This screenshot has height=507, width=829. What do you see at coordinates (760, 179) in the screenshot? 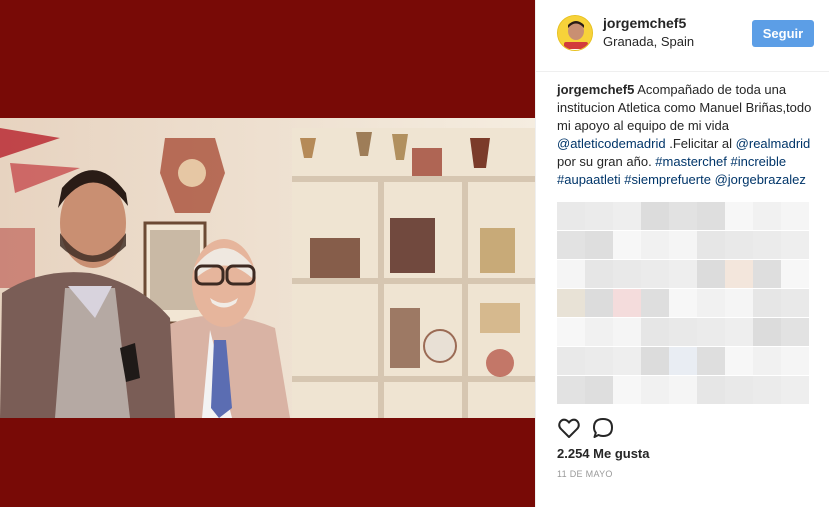
I see `caption-mention-jorgebrazalez: @jorgebrazalez` at bounding box center [760, 179].